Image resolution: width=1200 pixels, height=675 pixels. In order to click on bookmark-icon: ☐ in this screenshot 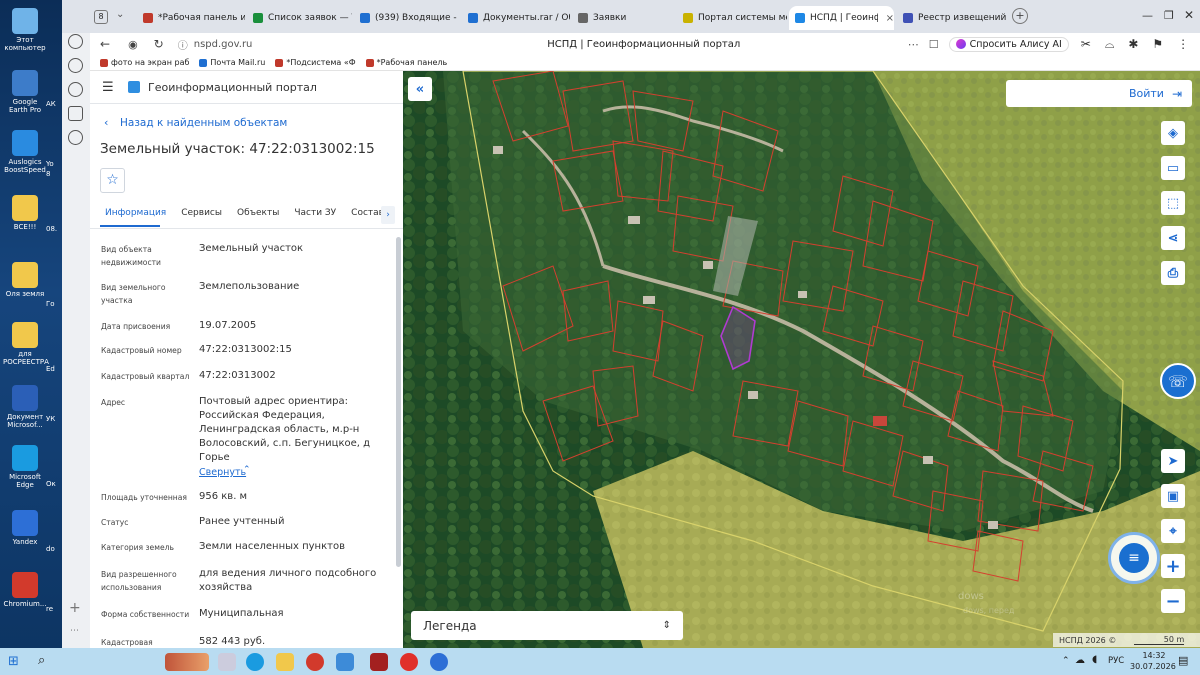, I will do `click(934, 44)`.